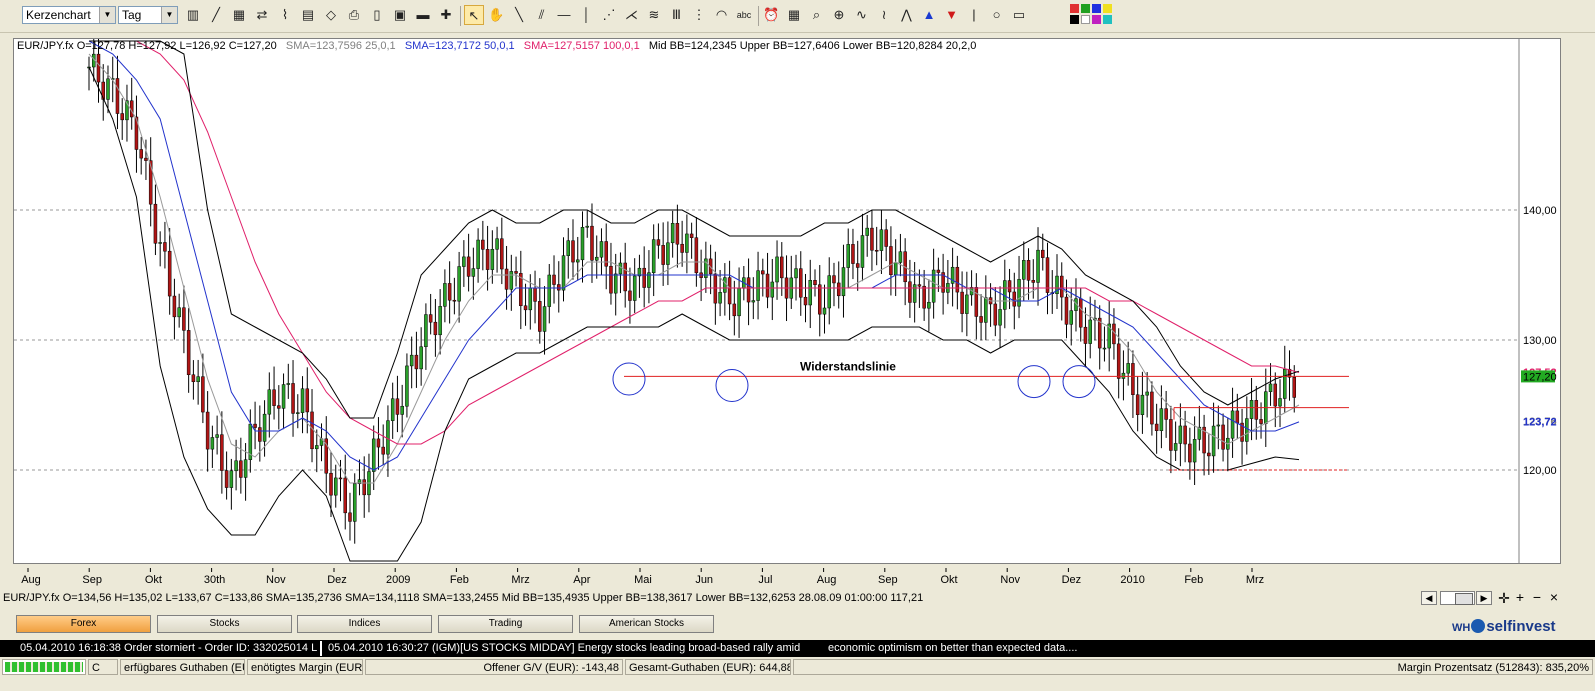 The width and height of the screenshot is (1595, 691). What do you see at coordinates (494, 667) in the screenshot?
I see `open-pl: Offener G/V (EUR): -143,48` at bounding box center [494, 667].